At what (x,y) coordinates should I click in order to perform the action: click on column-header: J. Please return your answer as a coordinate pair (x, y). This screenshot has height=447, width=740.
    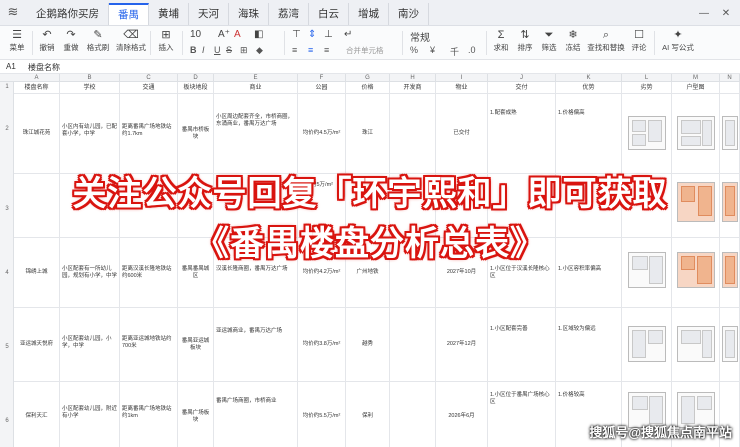
    Looking at the image, I should click on (522, 78).